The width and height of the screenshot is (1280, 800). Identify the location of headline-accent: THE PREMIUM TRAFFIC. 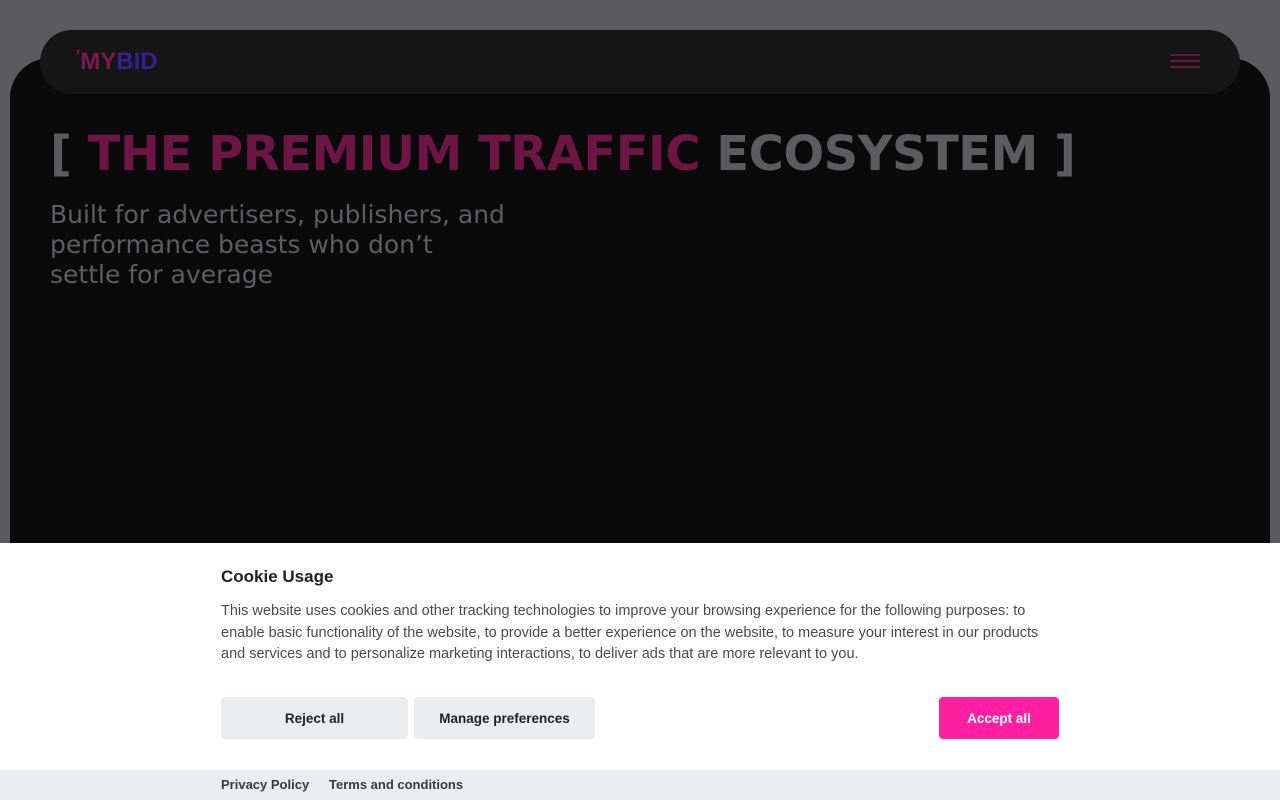
(394, 154).